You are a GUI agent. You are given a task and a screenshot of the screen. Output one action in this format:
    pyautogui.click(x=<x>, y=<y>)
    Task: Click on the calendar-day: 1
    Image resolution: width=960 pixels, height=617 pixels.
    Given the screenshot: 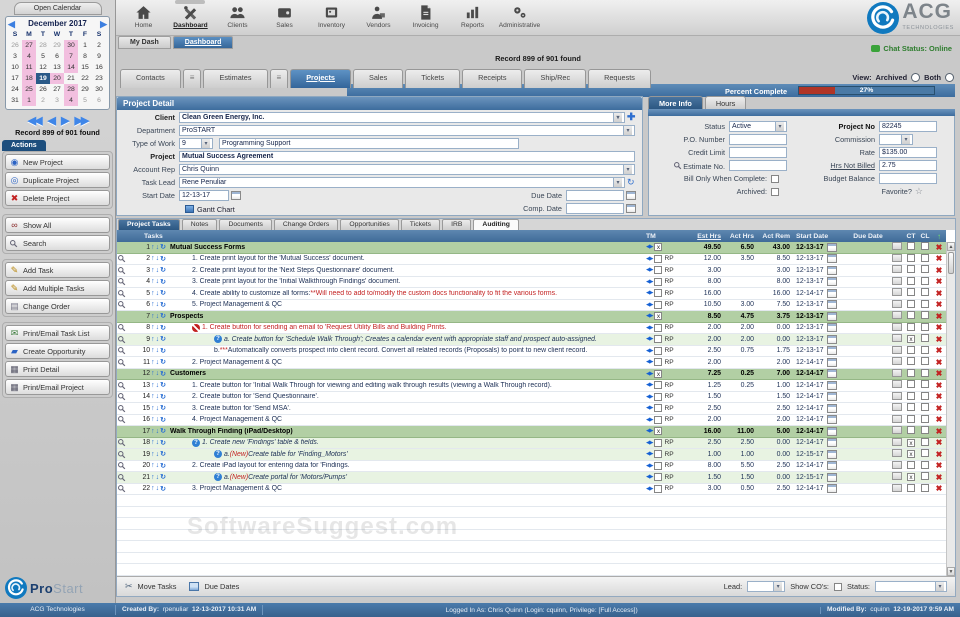 What is the action you would take?
    pyautogui.click(x=29, y=100)
    